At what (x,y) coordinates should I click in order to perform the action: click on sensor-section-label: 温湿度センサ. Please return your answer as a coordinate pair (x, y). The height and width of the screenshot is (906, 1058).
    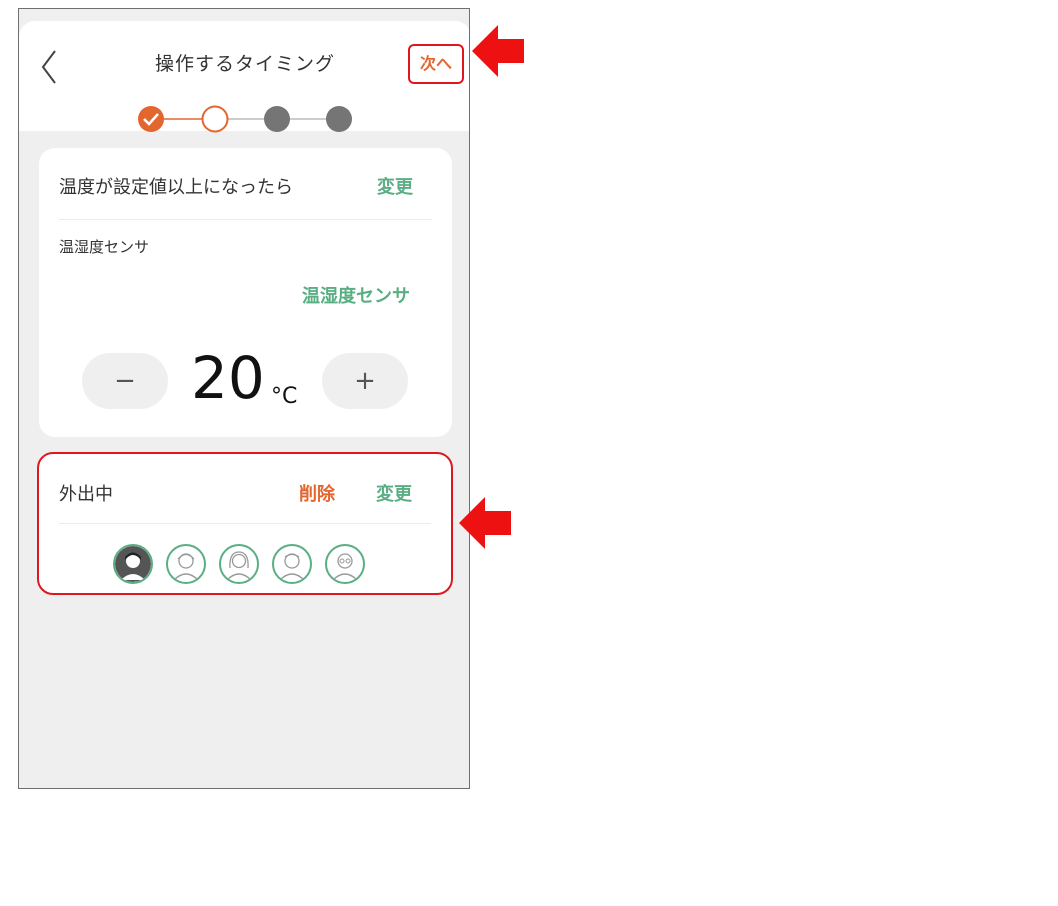
    Looking at the image, I should click on (104, 247).